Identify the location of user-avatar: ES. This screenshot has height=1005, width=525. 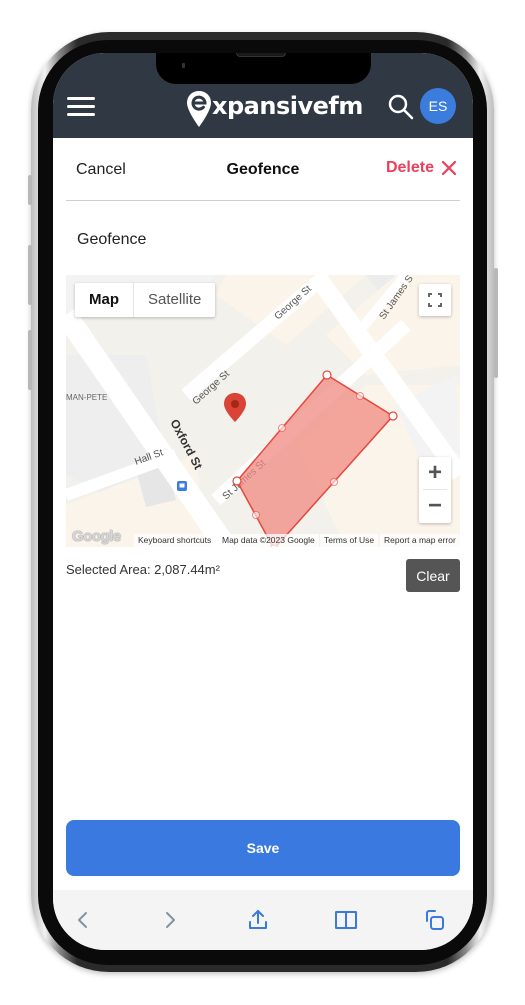
(438, 106).